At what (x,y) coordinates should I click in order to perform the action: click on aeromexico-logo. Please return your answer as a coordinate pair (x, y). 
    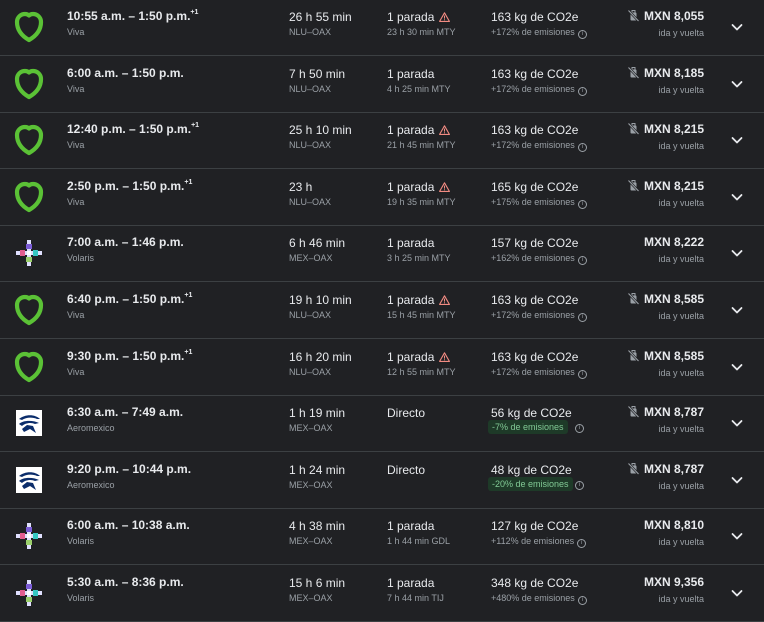
    Looking at the image, I should click on (29, 480).